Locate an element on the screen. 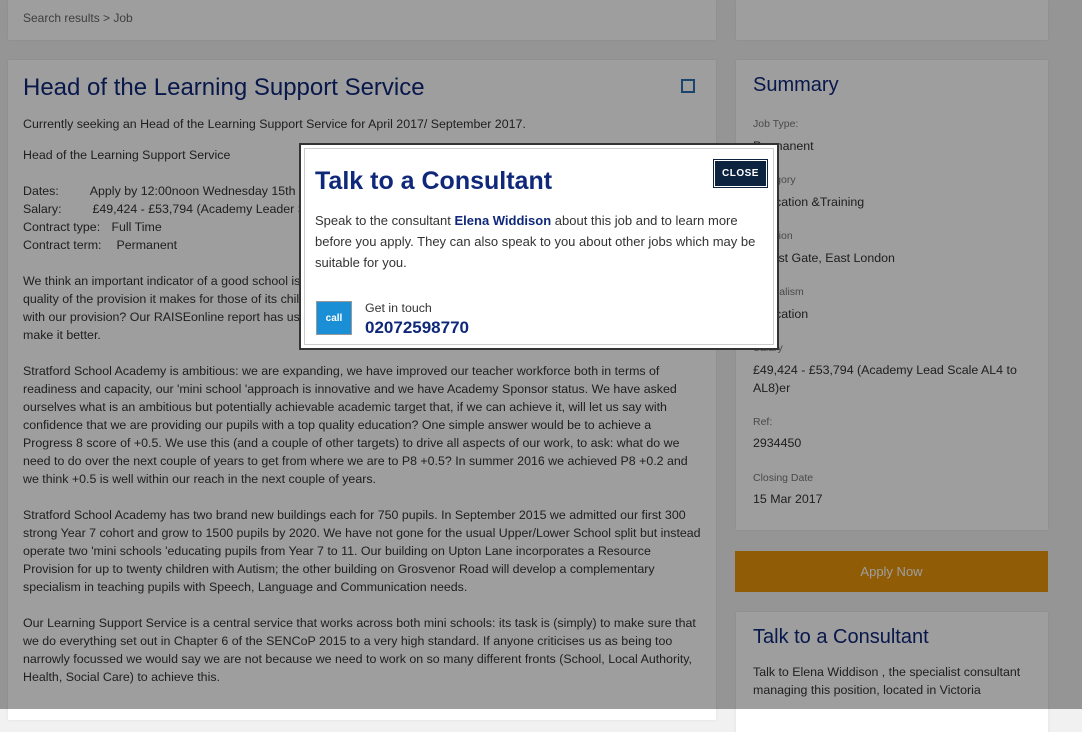  call-icon: call is located at coordinates (334, 318).